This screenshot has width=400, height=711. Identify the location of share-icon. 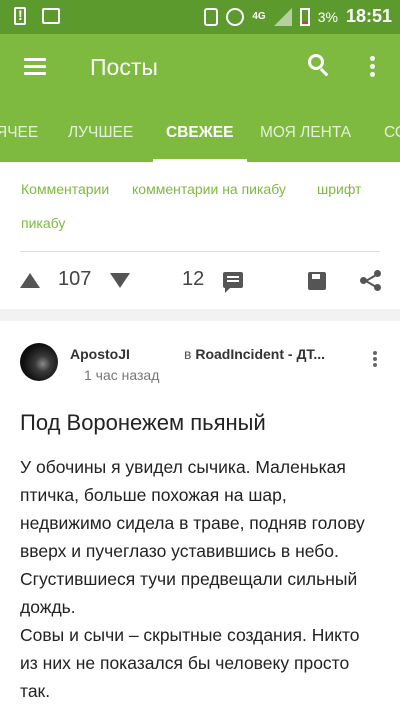
(371, 281).